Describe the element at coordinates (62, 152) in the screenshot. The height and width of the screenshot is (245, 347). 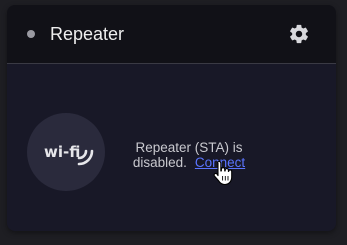
I see `wifi-logo-text: wi-fi` at that location.